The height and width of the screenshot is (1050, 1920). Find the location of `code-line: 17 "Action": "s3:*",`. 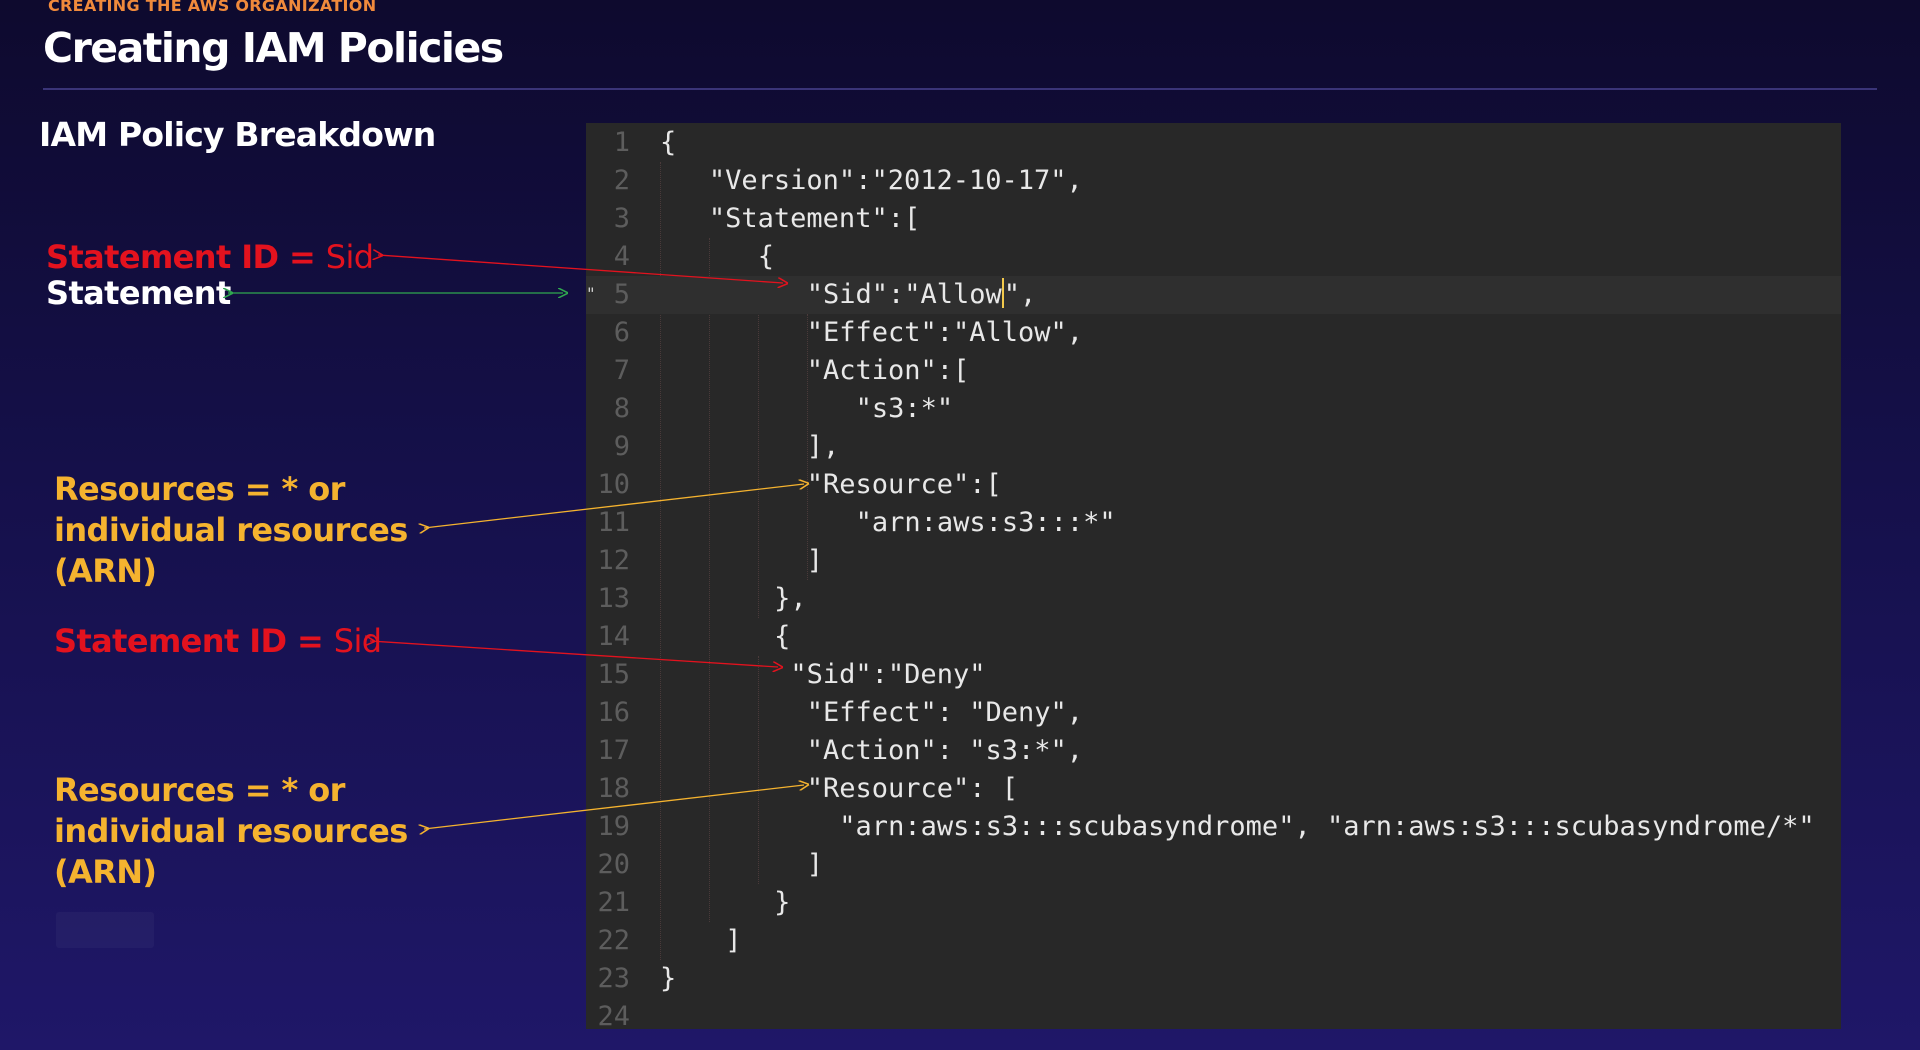

code-line: 17 "Action": "s3:*", is located at coordinates (1213, 751).